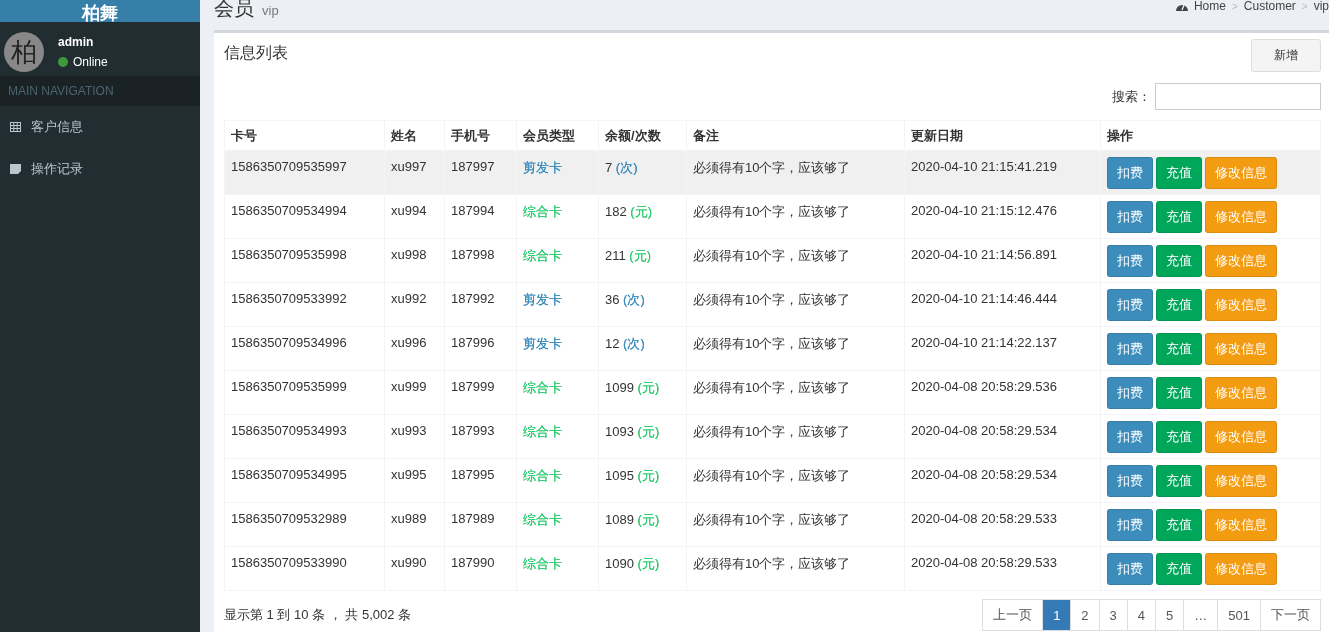 Image resolution: width=1329 pixels, height=632 pixels. What do you see at coordinates (615, 255) in the screenshot?
I see `balance-value: 211` at bounding box center [615, 255].